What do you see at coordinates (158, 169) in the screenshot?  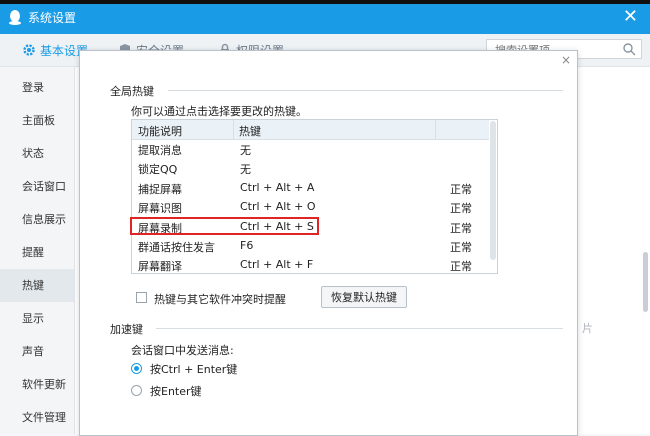 I see `row-function: 锁定QQ` at bounding box center [158, 169].